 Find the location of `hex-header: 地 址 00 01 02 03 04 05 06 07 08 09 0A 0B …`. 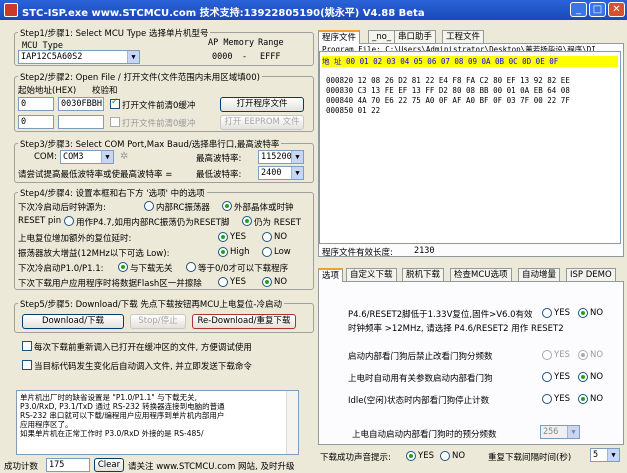

hex-header: 地 址 00 01 02 03 04 05 06 07 08 09 0A 0B … is located at coordinates (470, 61).